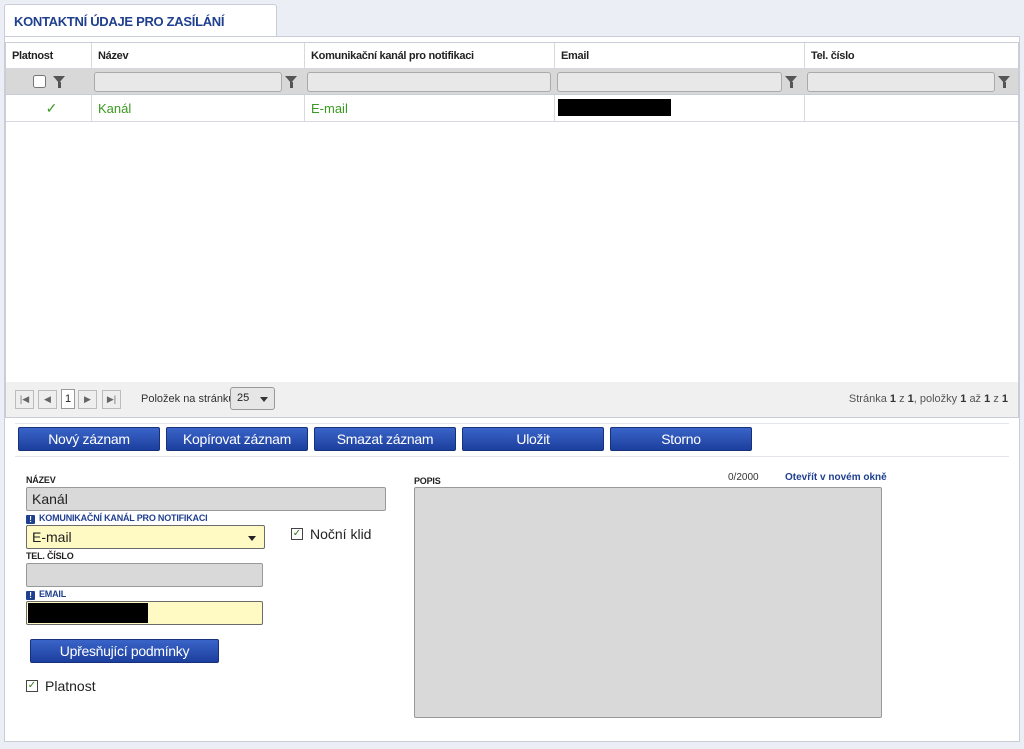 This screenshot has height=749, width=1024. Describe the element at coordinates (140, 33) in the screenshot. I see `tab-kontaktni-udaje: KONTAKTNÍ ÚDAJE PRO ZASÍLÁNÍ NOTIFIKACÍ` at that location.